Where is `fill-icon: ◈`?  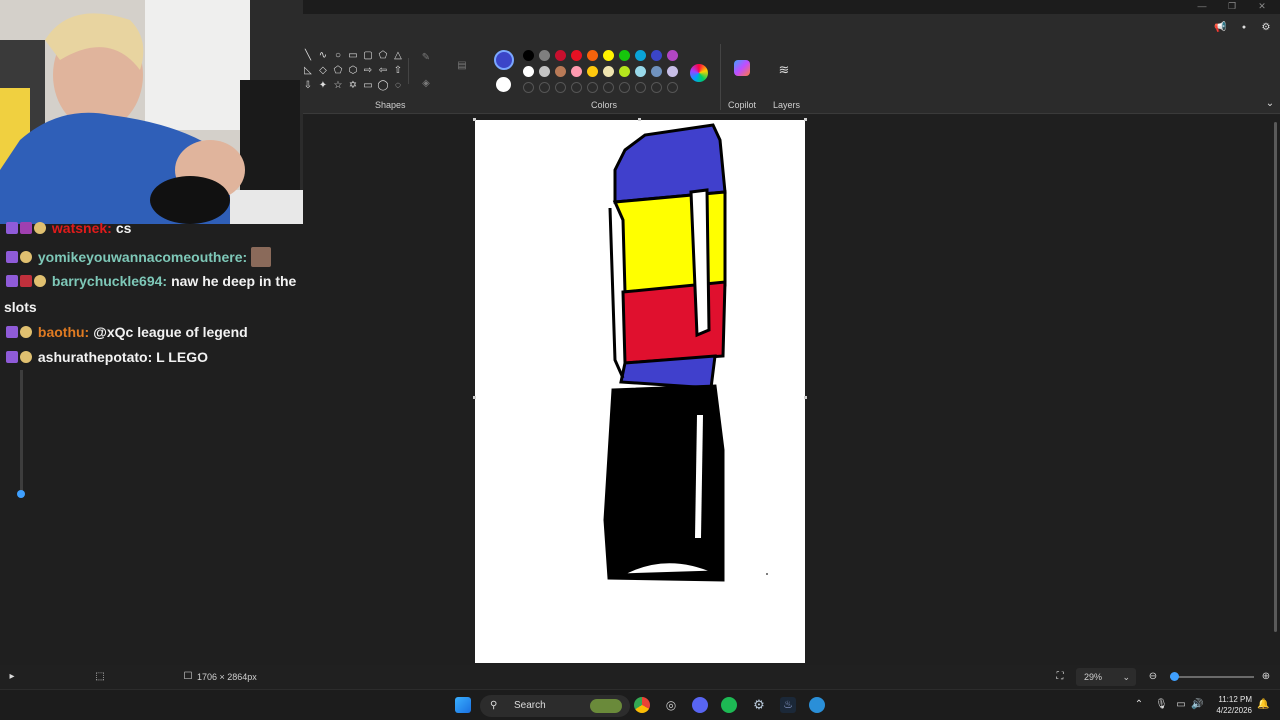 fill-icon: ◈ is located at coordinates (426, 84).